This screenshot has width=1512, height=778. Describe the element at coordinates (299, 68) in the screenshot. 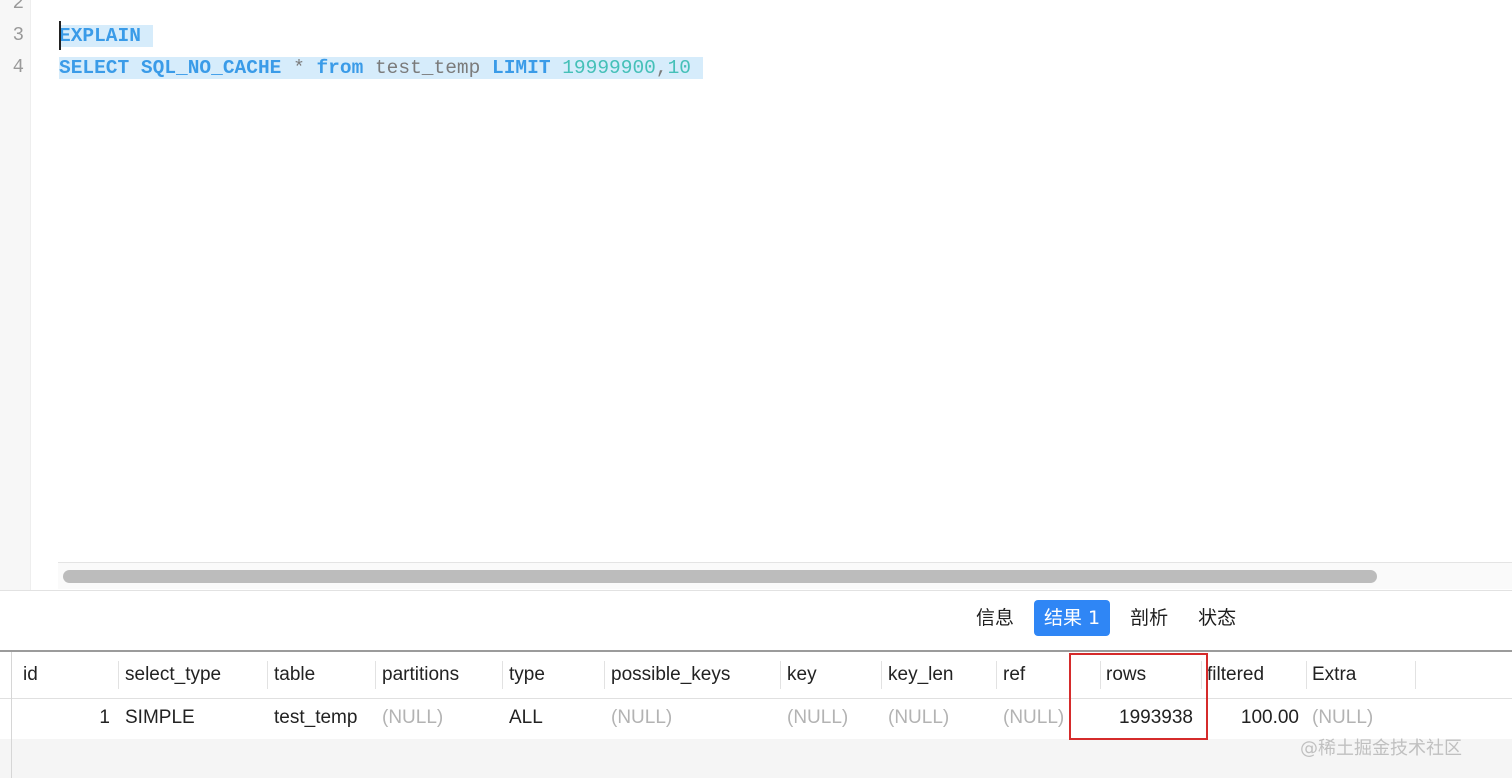

I see `star-token: *` at that location.